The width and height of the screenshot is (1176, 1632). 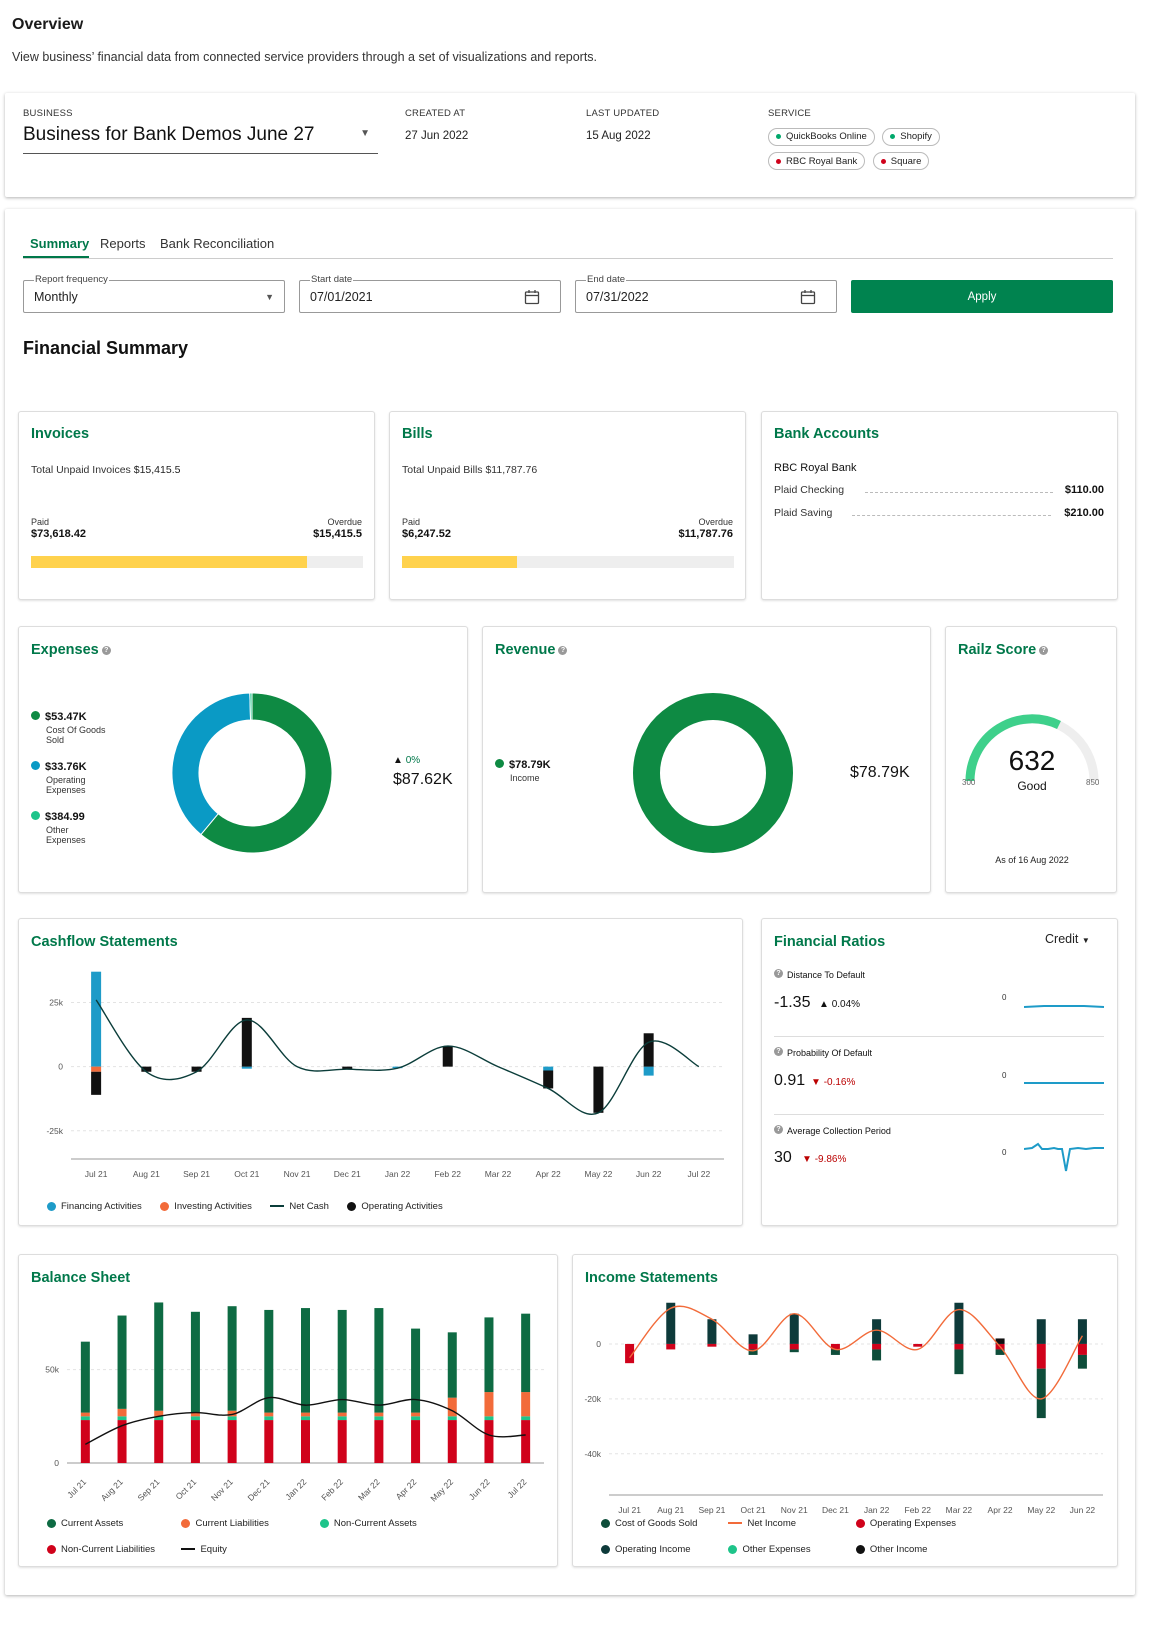 I want to click on legend-item: Financing Activities, so click(x=94, y=1206).